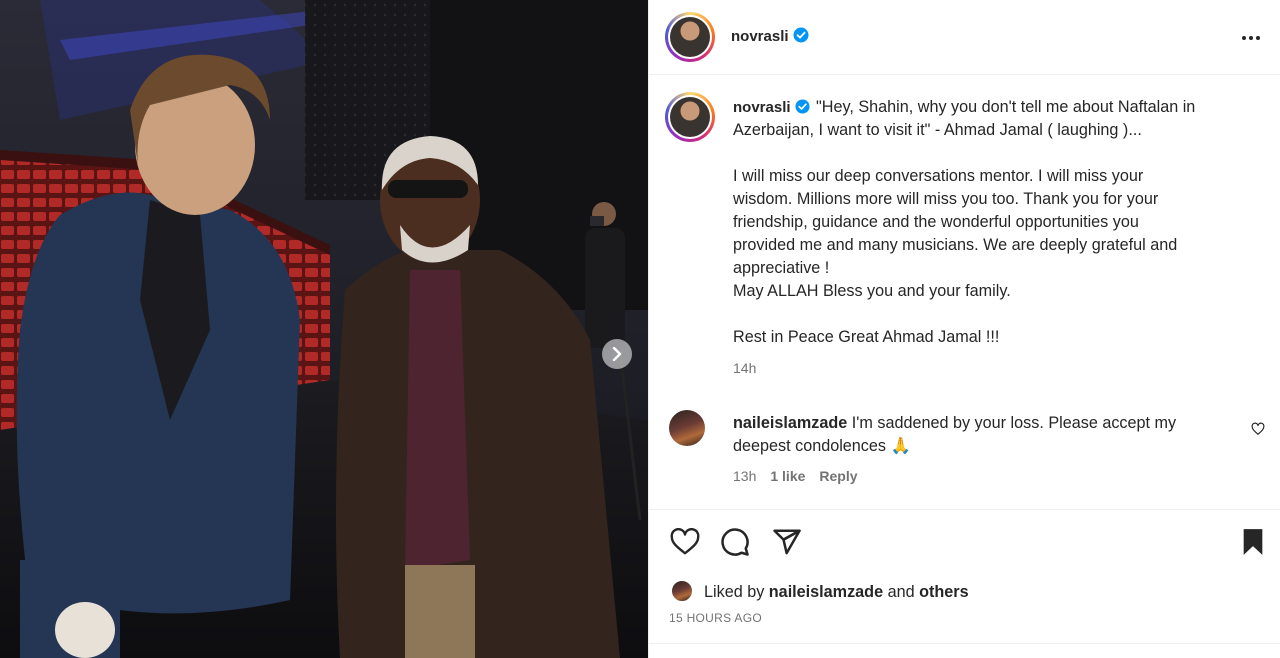 The width and height of the screenshot is (1280, 658). What do you see at coordinates (964, 650) in the screenshot?
I see `add-comment-area` at bounding box center [964, 650].